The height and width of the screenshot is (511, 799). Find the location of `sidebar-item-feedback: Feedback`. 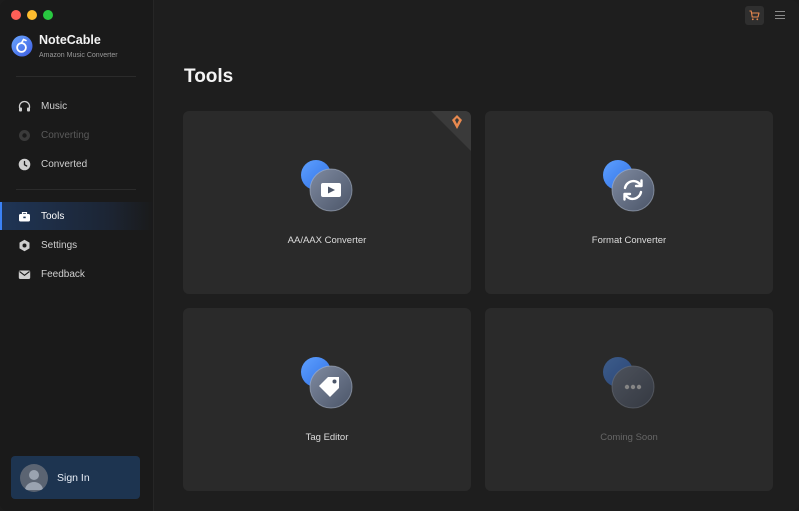

sidebar-item-feedback: Feedback is located at coordinates (77, 274).